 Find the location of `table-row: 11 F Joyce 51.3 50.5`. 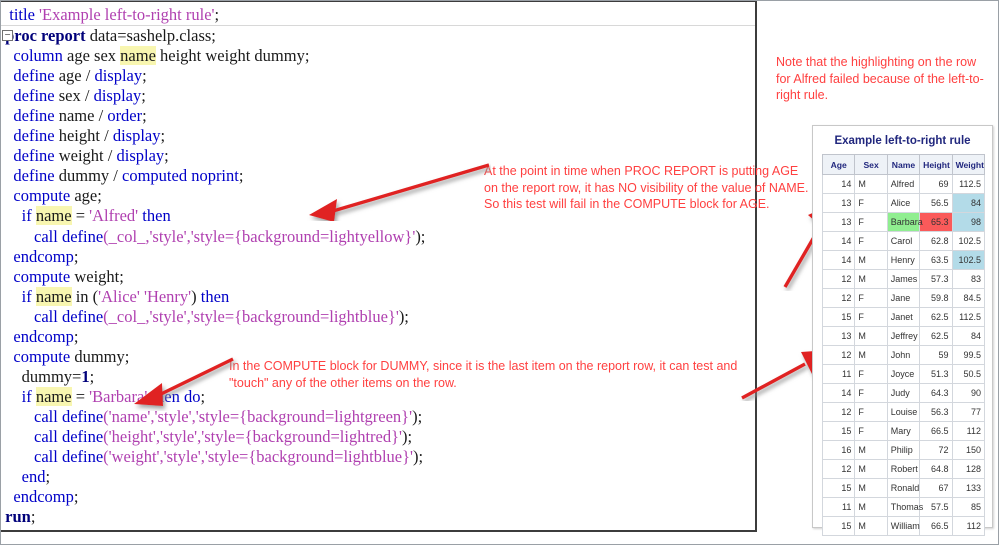

table-row: 11 F Joyce 51.3 50.5 is located at coordinates (903, 374).